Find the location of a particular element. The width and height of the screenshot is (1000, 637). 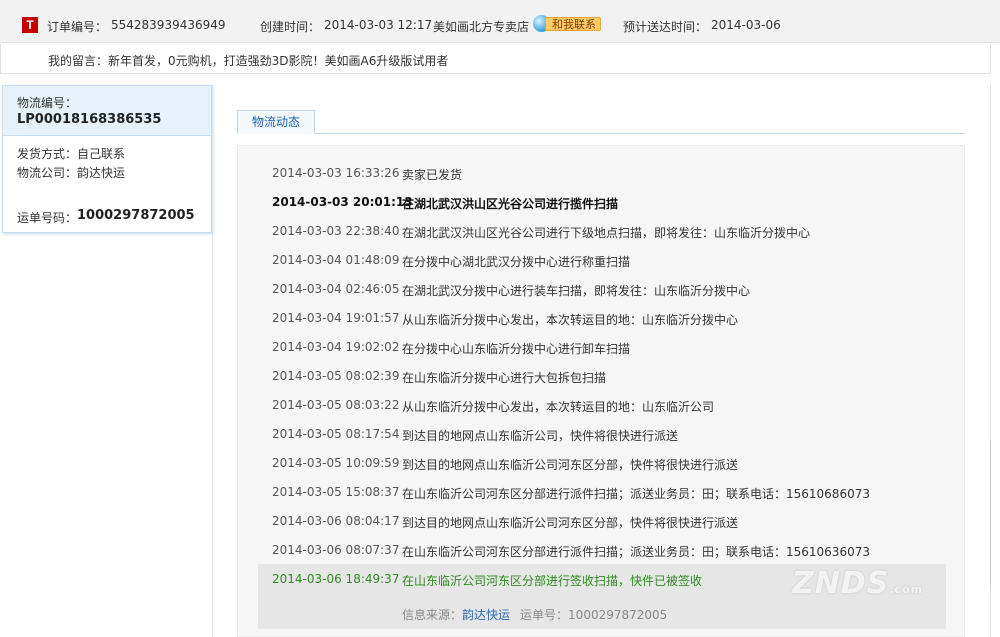

info-source-label: 信息来源： is located at coordinates (432, 615).